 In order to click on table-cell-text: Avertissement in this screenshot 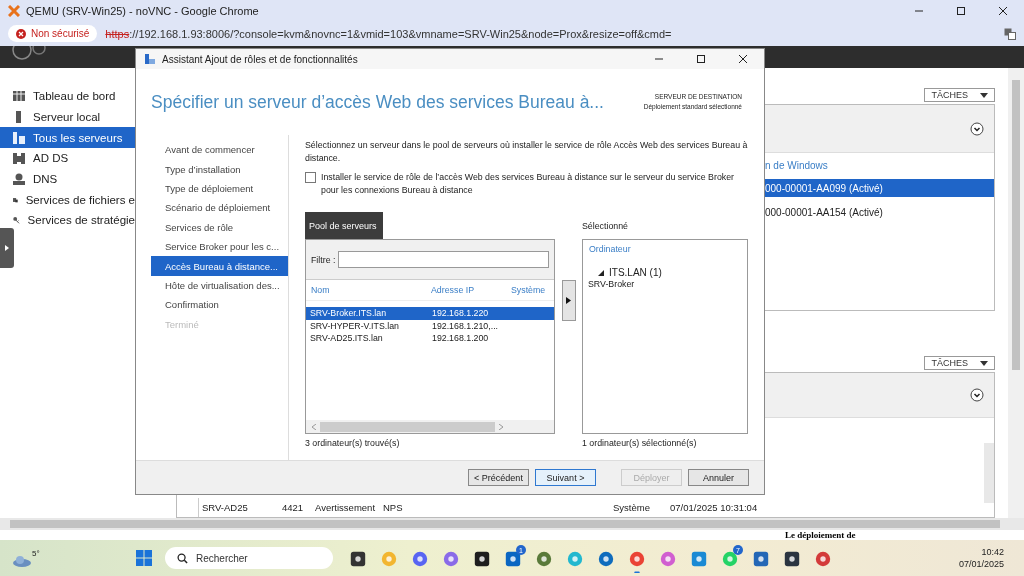, I will do `click(345, 507)`.